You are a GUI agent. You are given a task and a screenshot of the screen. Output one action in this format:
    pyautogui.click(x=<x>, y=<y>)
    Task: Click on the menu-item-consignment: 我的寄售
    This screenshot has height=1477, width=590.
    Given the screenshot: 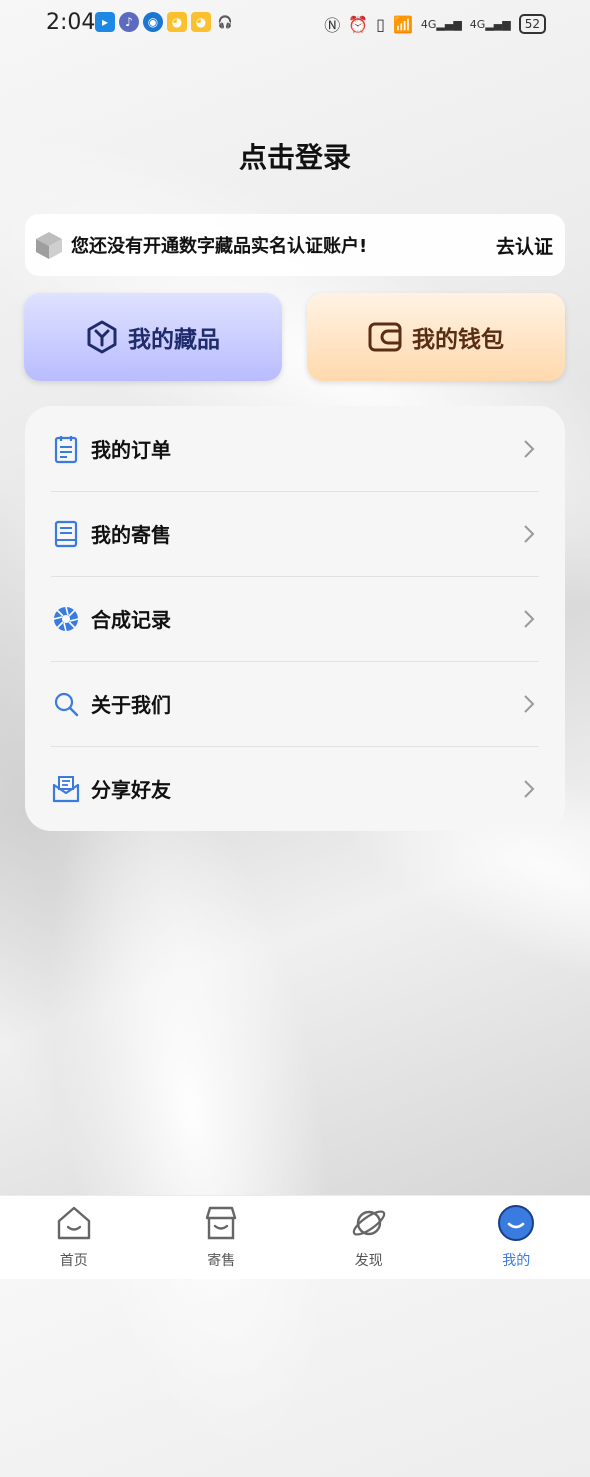 What is the action you would take?
    pyautogui.click(x=295, y=534)
    